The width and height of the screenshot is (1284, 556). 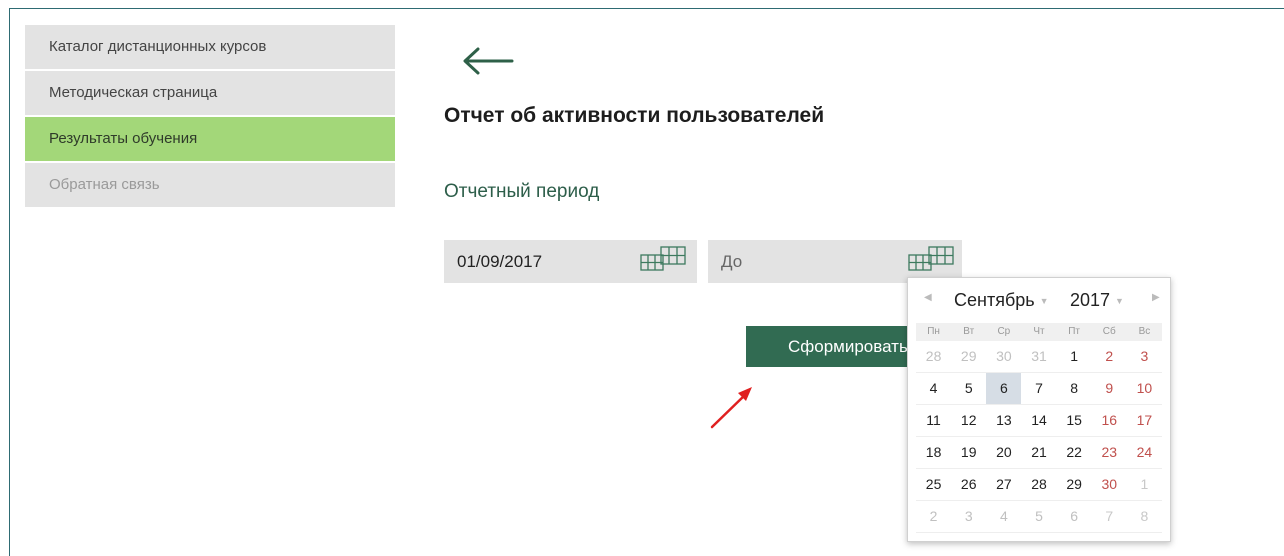 I want to click on calendar-day: 18, so click(x=933, y=452).